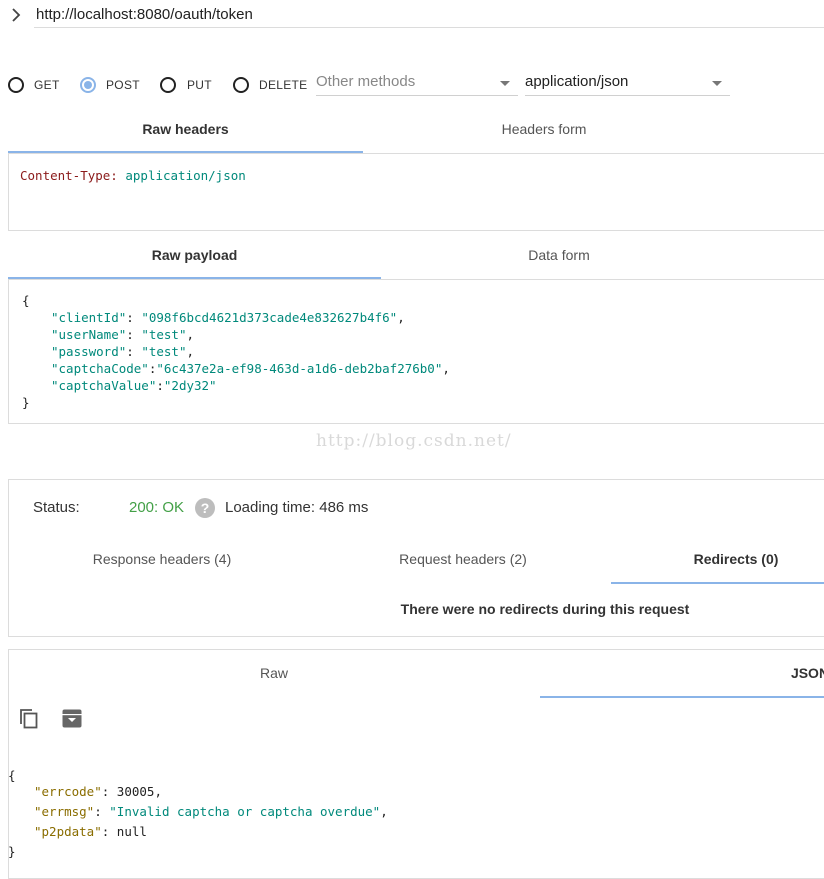 This screenshot has height=879, width=824. I want to click on method-radio-get, so click(16, 85).